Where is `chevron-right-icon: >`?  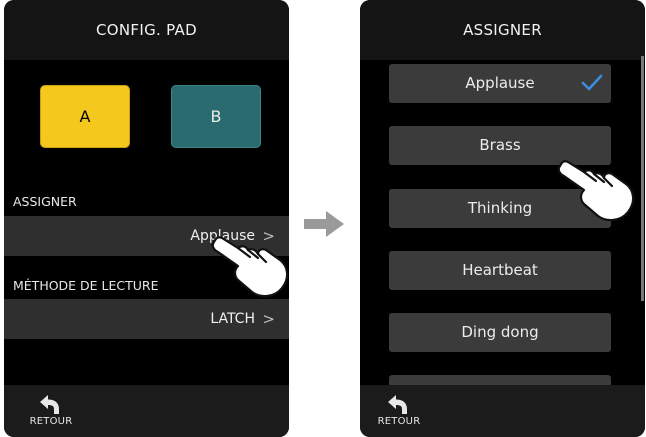
chevron-right-icon: > is located at coordinates (268, 319).